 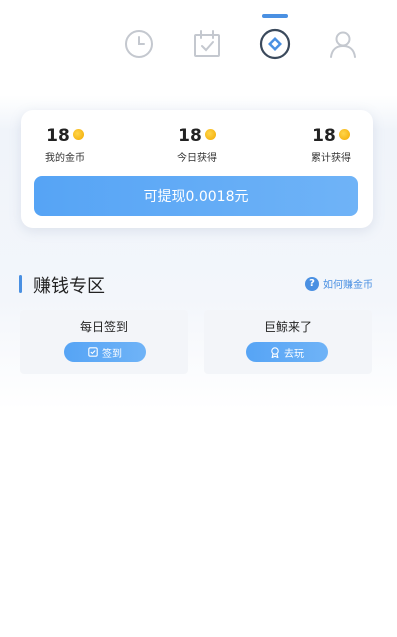 I want to click on tab-checkin, so click(x=207, y=44).